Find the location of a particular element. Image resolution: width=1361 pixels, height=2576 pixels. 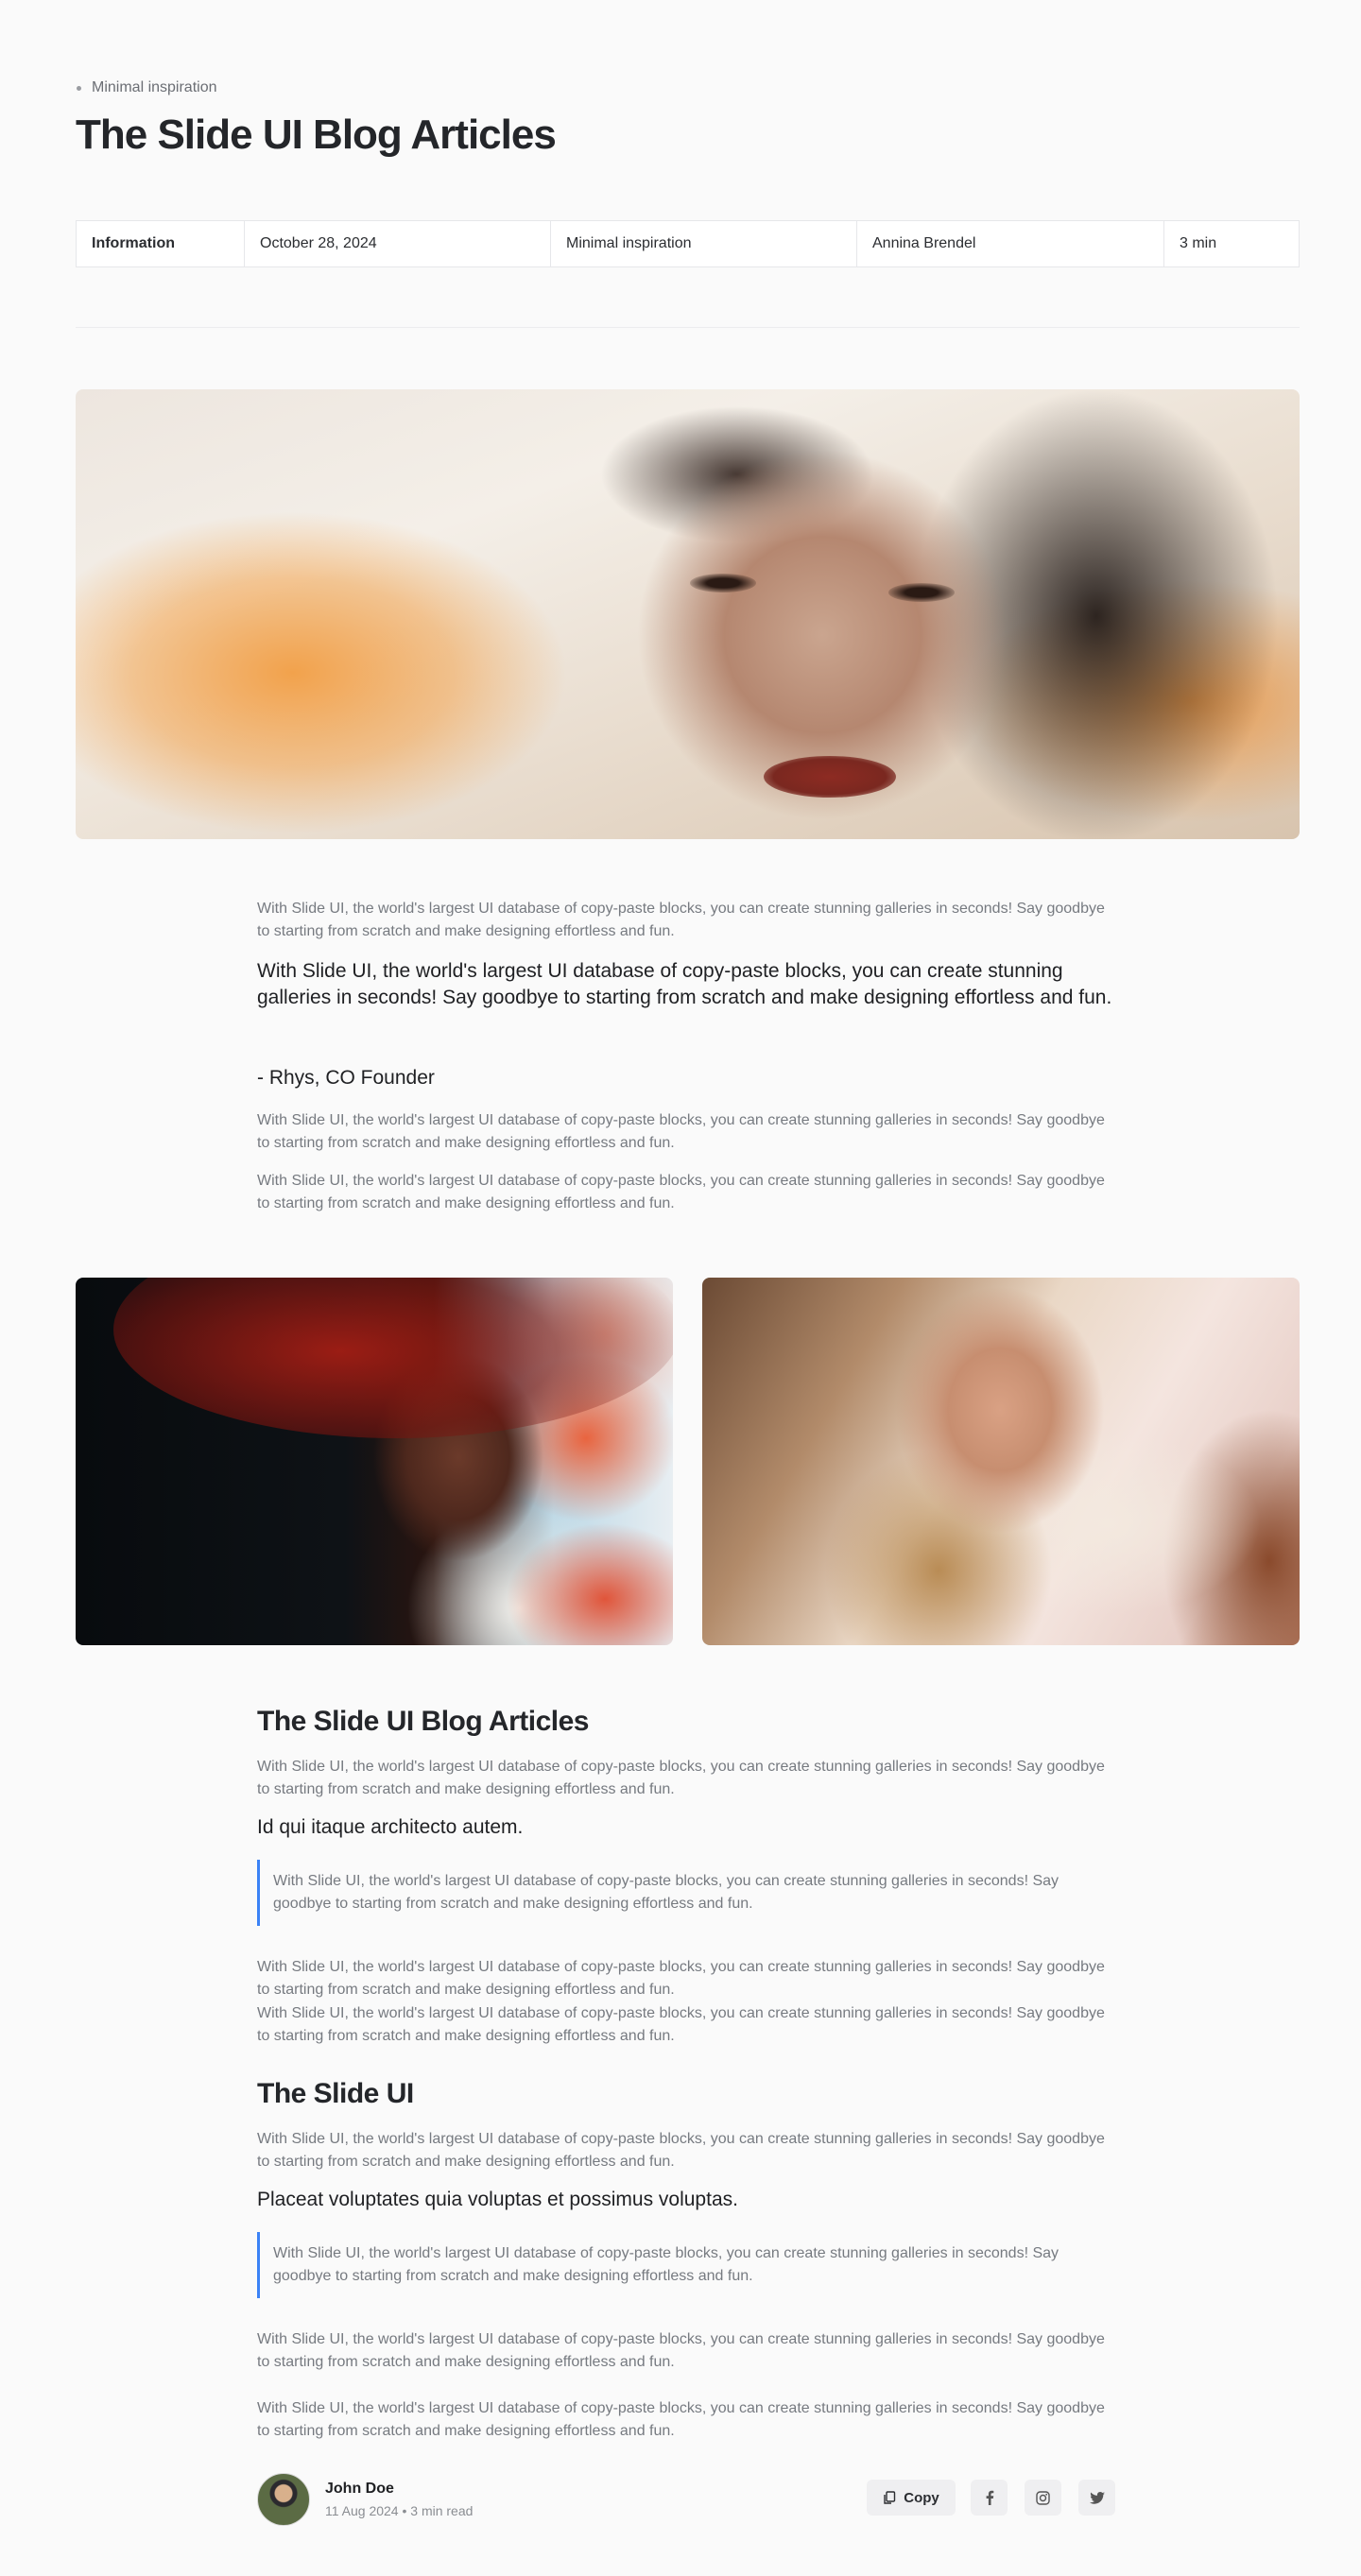

breadcrumb-link: Minimal inspiration is located at coordinates (154, 87).